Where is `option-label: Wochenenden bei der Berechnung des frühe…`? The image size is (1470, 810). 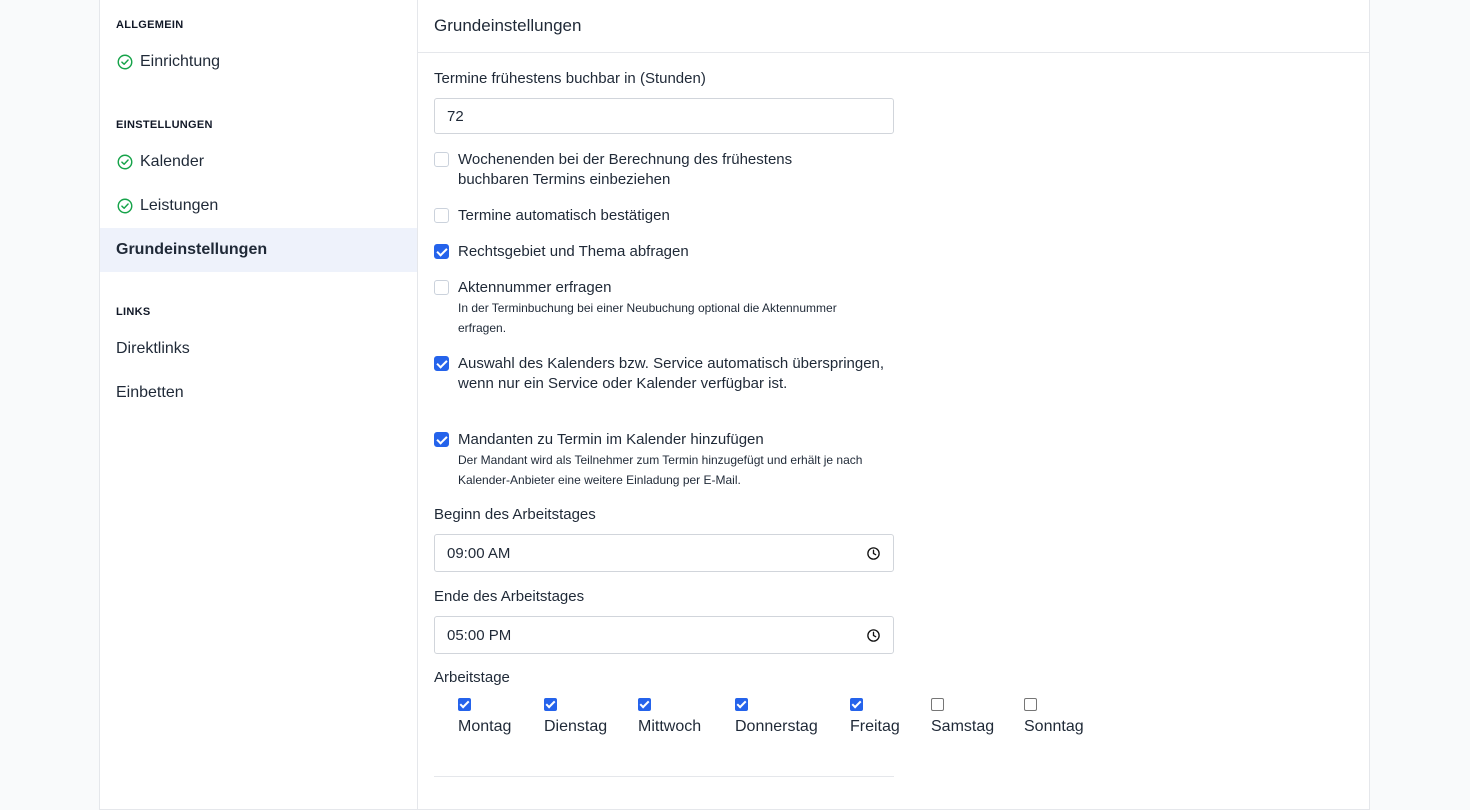 option-label: Wochenenden bei der Berechnung des frühe… is located at coordinates (625, 169).